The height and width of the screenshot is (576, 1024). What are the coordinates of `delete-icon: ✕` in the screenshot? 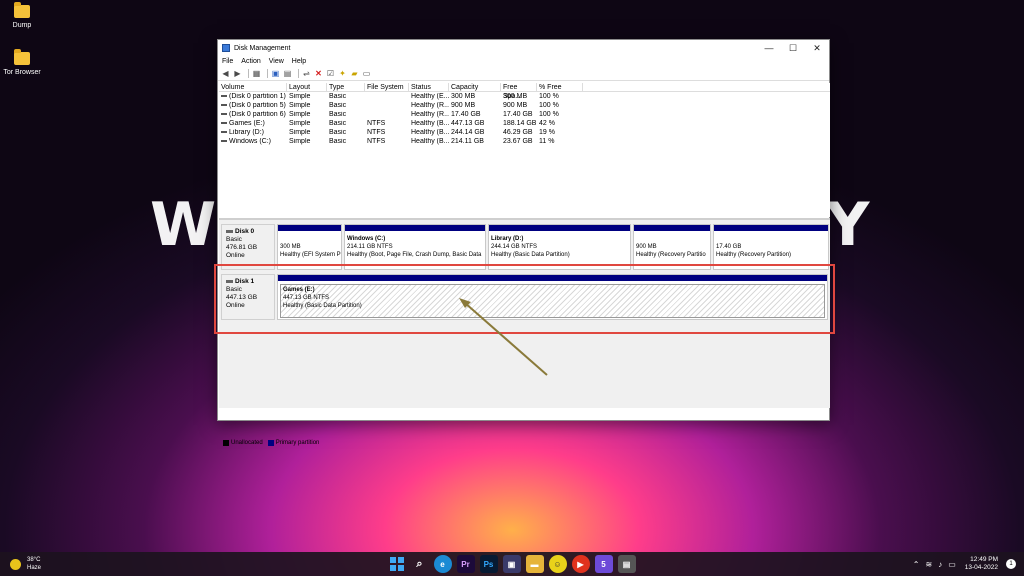 It's located at (318, 73).